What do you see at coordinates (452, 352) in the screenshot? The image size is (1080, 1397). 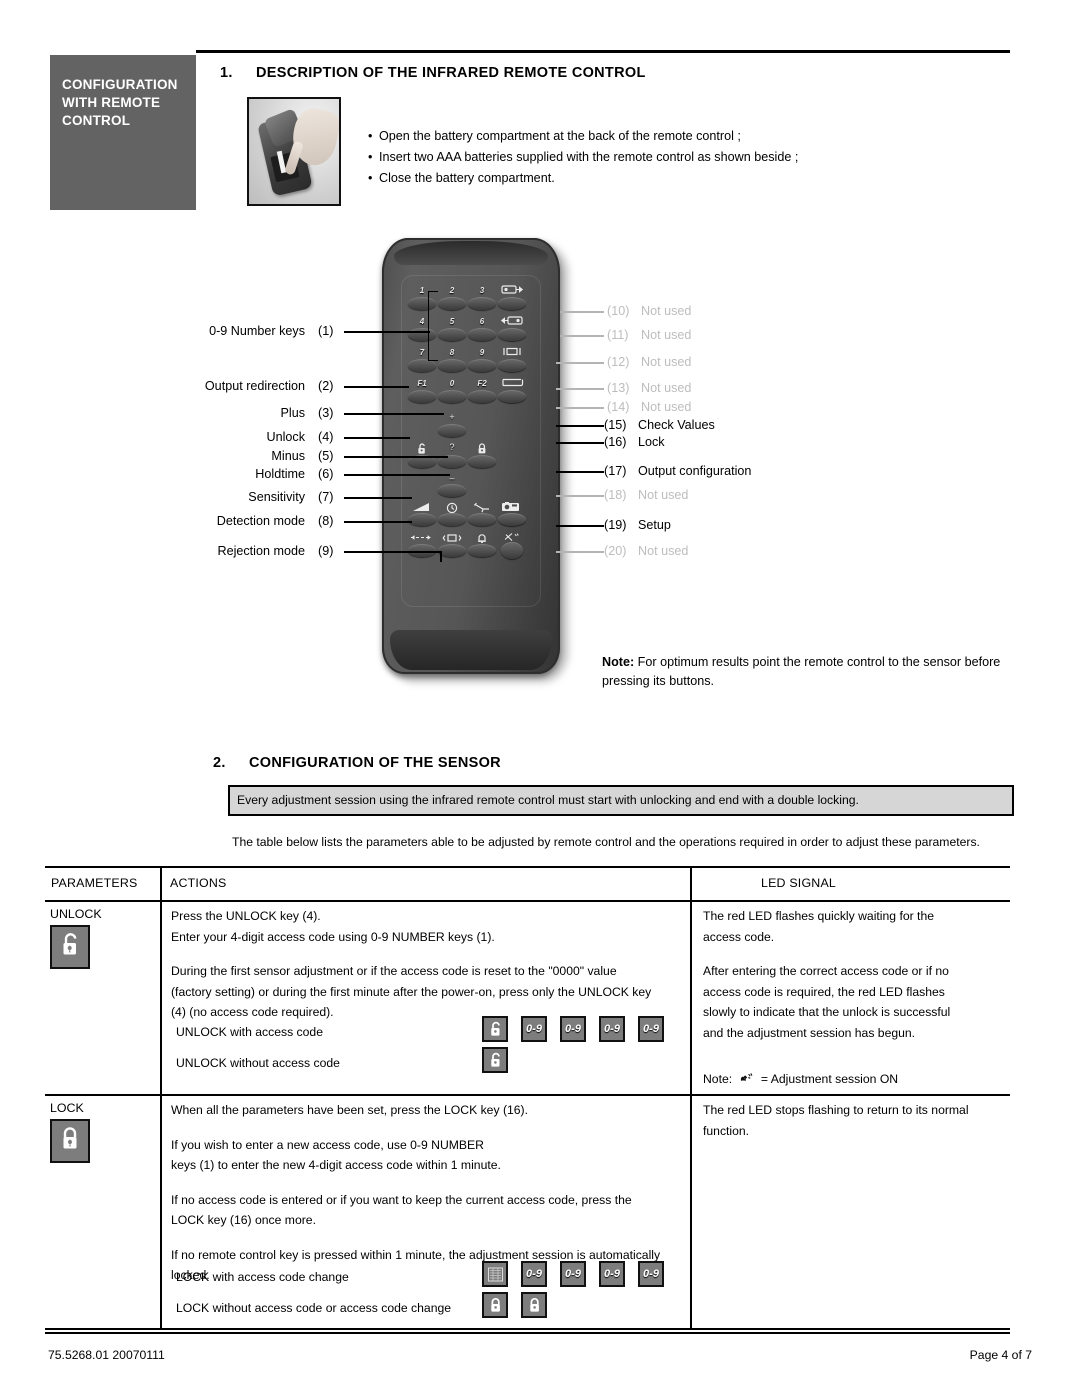 I see `key-label-8: 8` at bounding box center [452, 352].